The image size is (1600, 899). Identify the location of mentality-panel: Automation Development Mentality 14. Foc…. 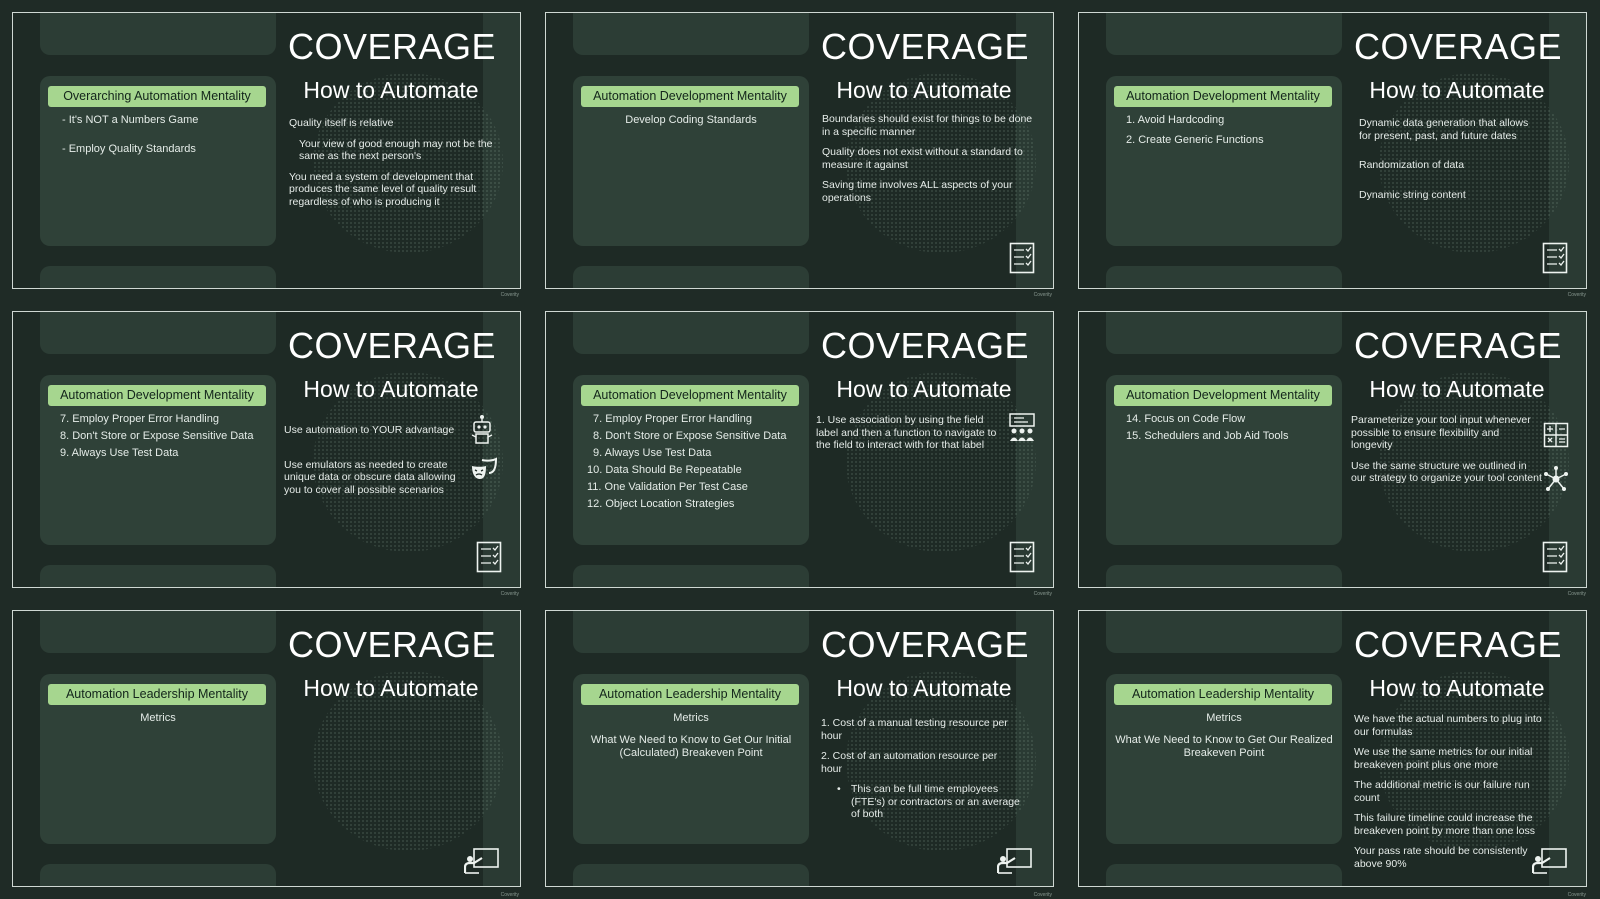
(1224, 460).